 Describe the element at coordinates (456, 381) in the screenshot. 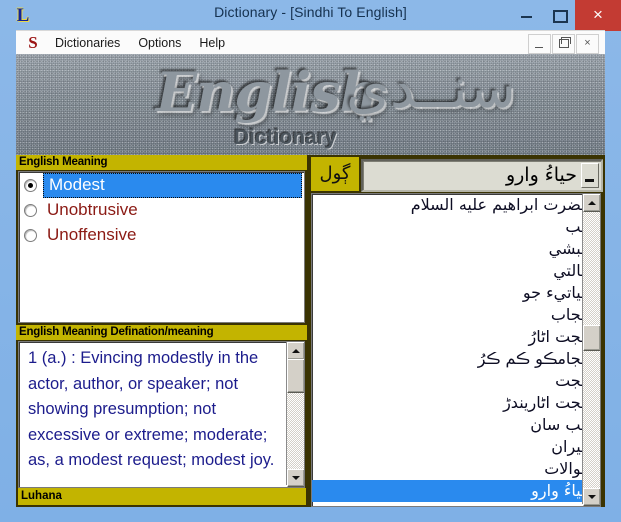

I see `word-list-item: حجت` at that location.